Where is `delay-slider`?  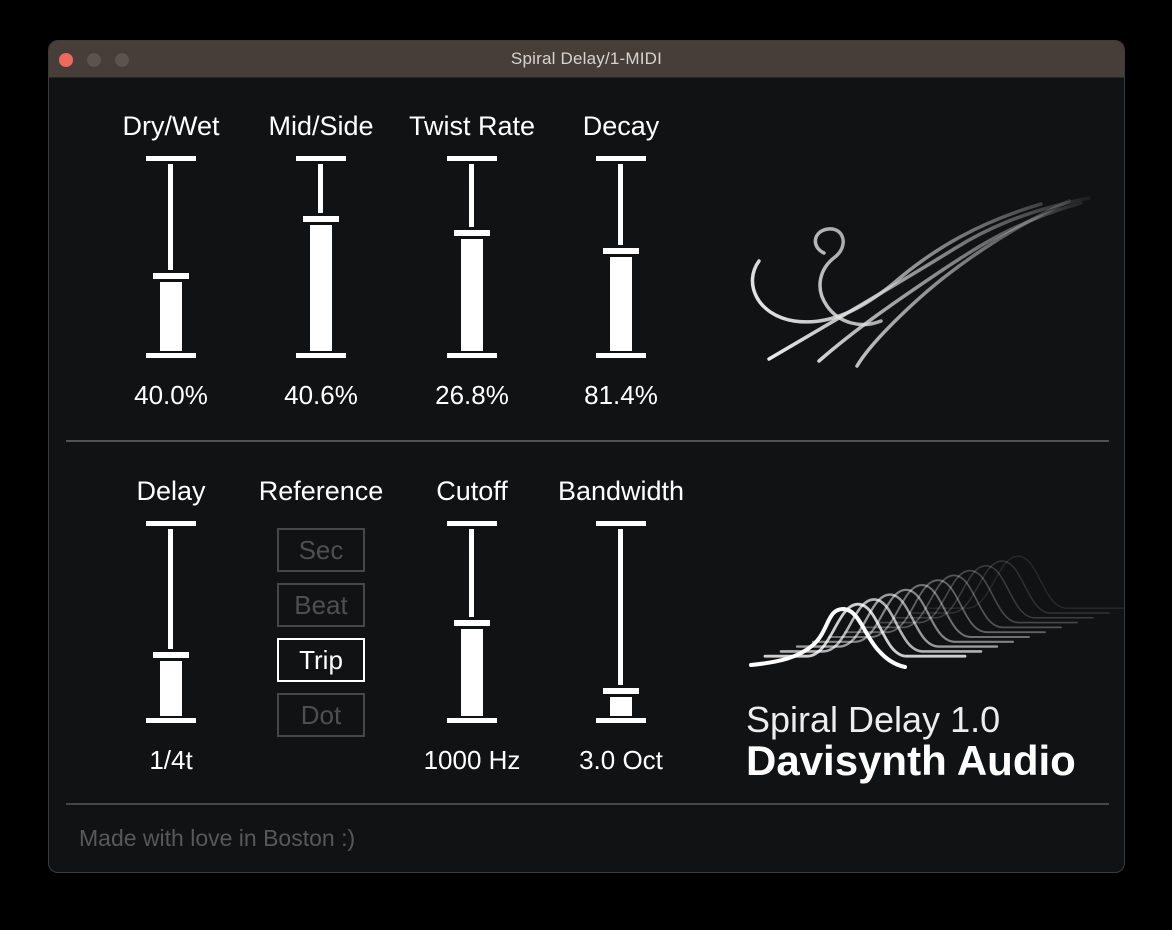 delay-slider is located at coordinates (171, 622).